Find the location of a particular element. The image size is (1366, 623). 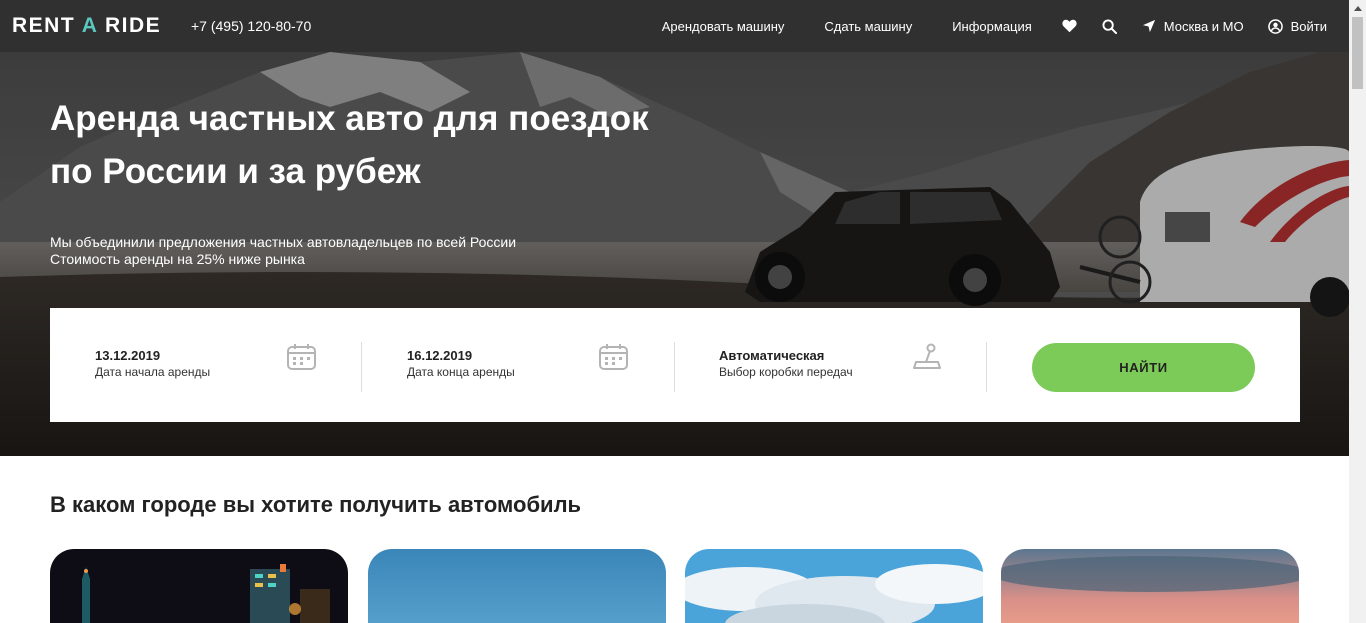

hero-title-line-2: по России и за рубеж is located at coordinates (235, 171).